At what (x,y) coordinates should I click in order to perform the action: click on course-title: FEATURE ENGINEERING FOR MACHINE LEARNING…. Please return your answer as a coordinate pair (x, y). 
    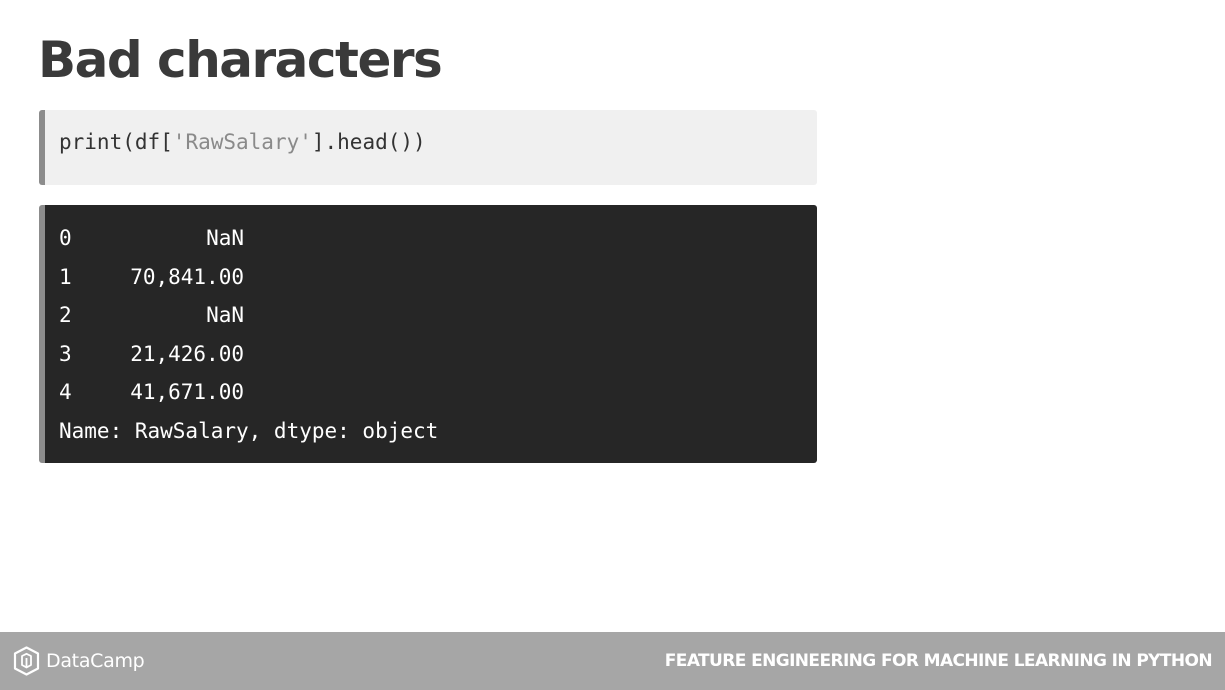
    Looking at the image, I should click on (938, 661).